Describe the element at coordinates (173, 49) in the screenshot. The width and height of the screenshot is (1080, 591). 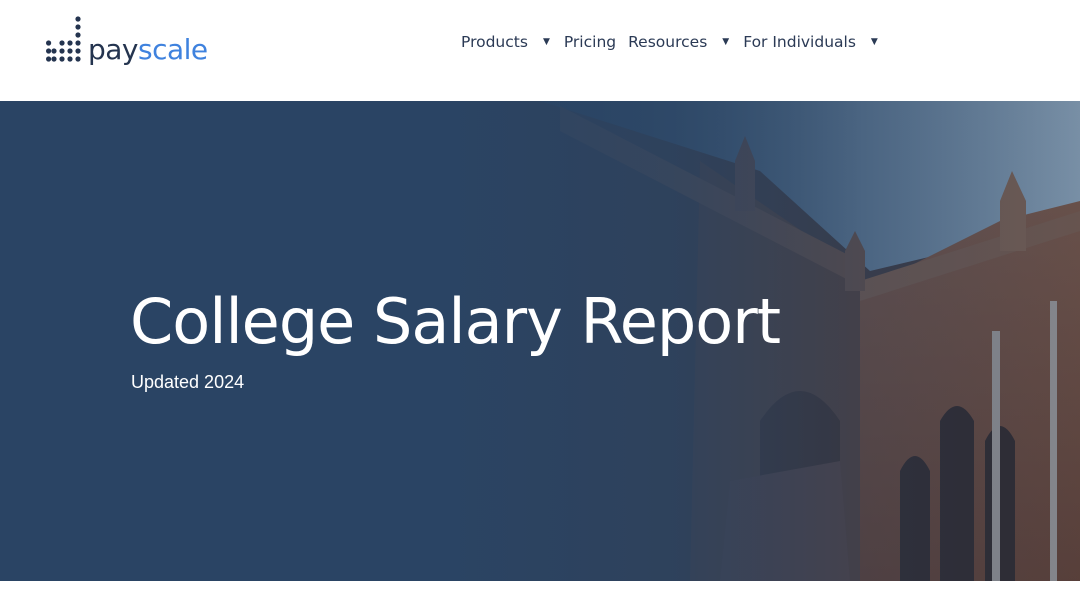
I see `logo-wordmark-scale: scale` at that location.